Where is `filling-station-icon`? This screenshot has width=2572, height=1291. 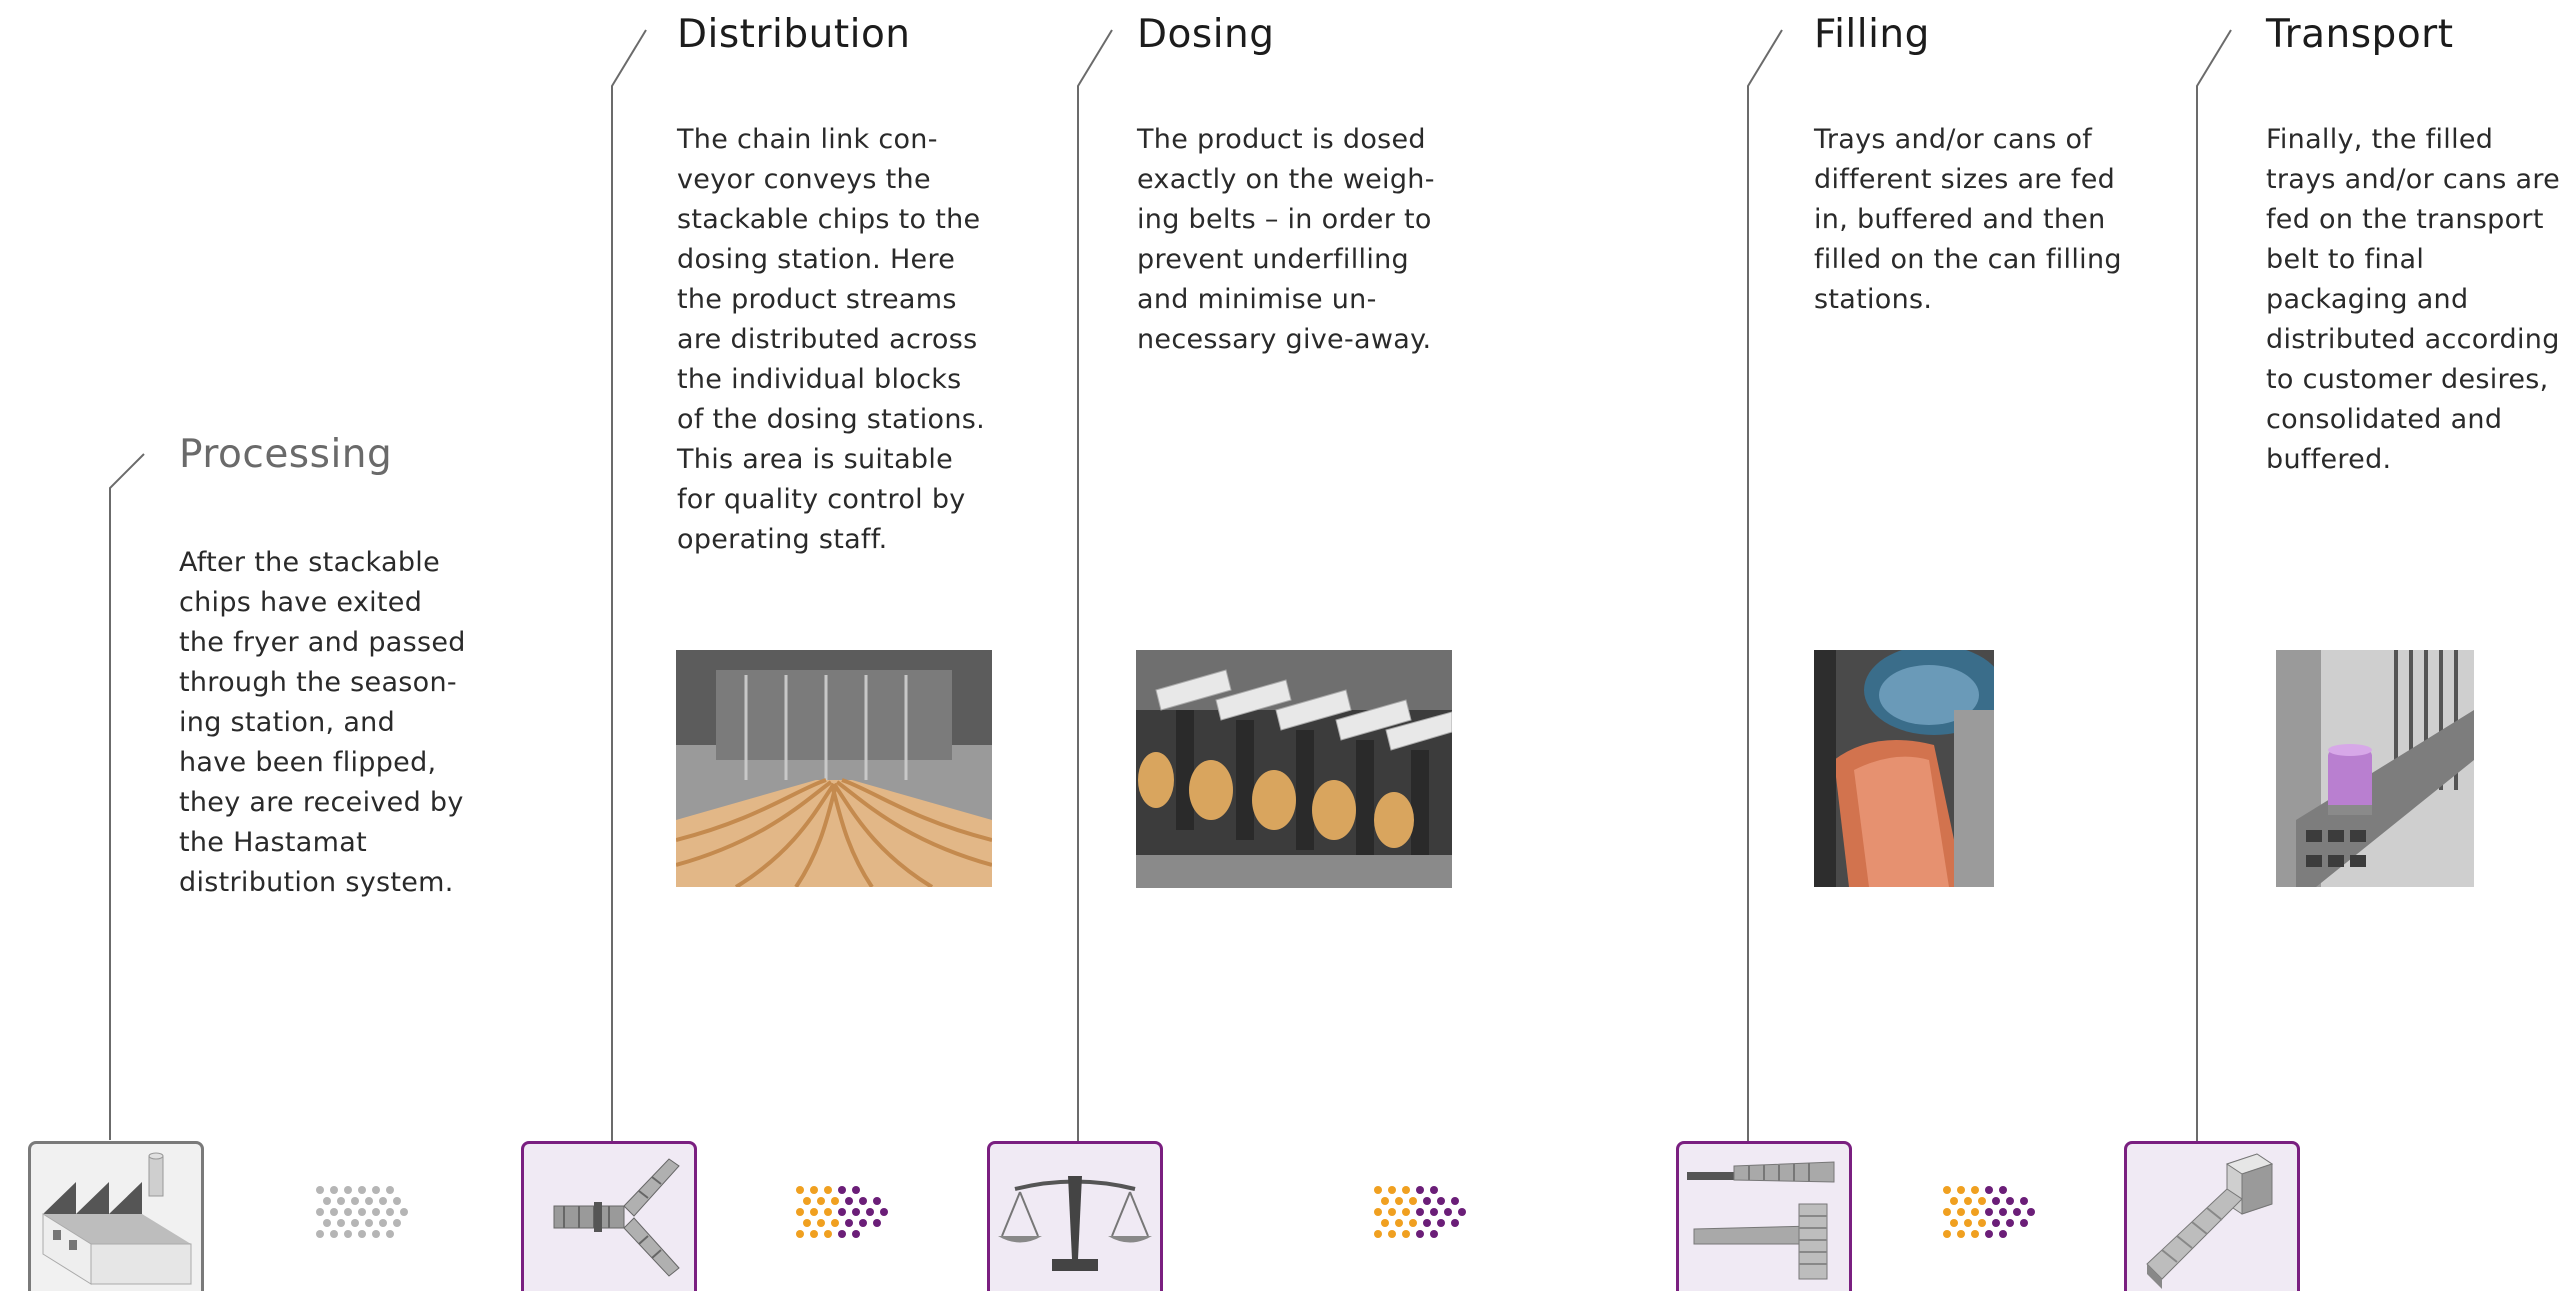 filling-station-icon is located at coordinates (1761, 1220).